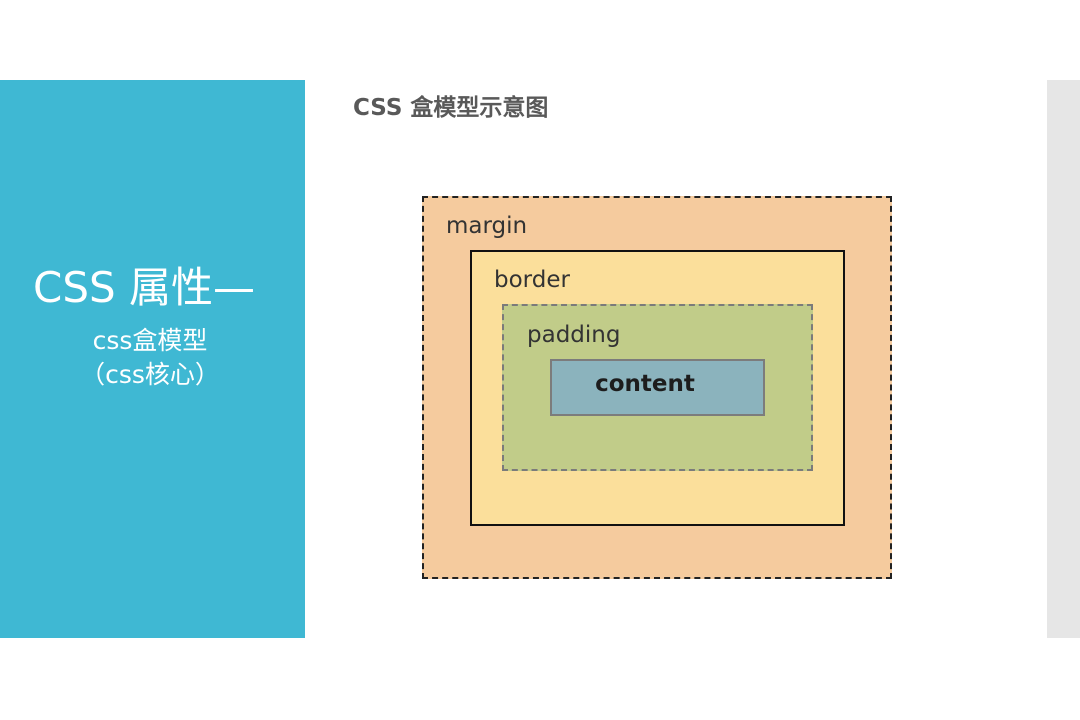  Describe the element at coordinates (532, 280) in the screenshot. I see `border-label: border` at that location.